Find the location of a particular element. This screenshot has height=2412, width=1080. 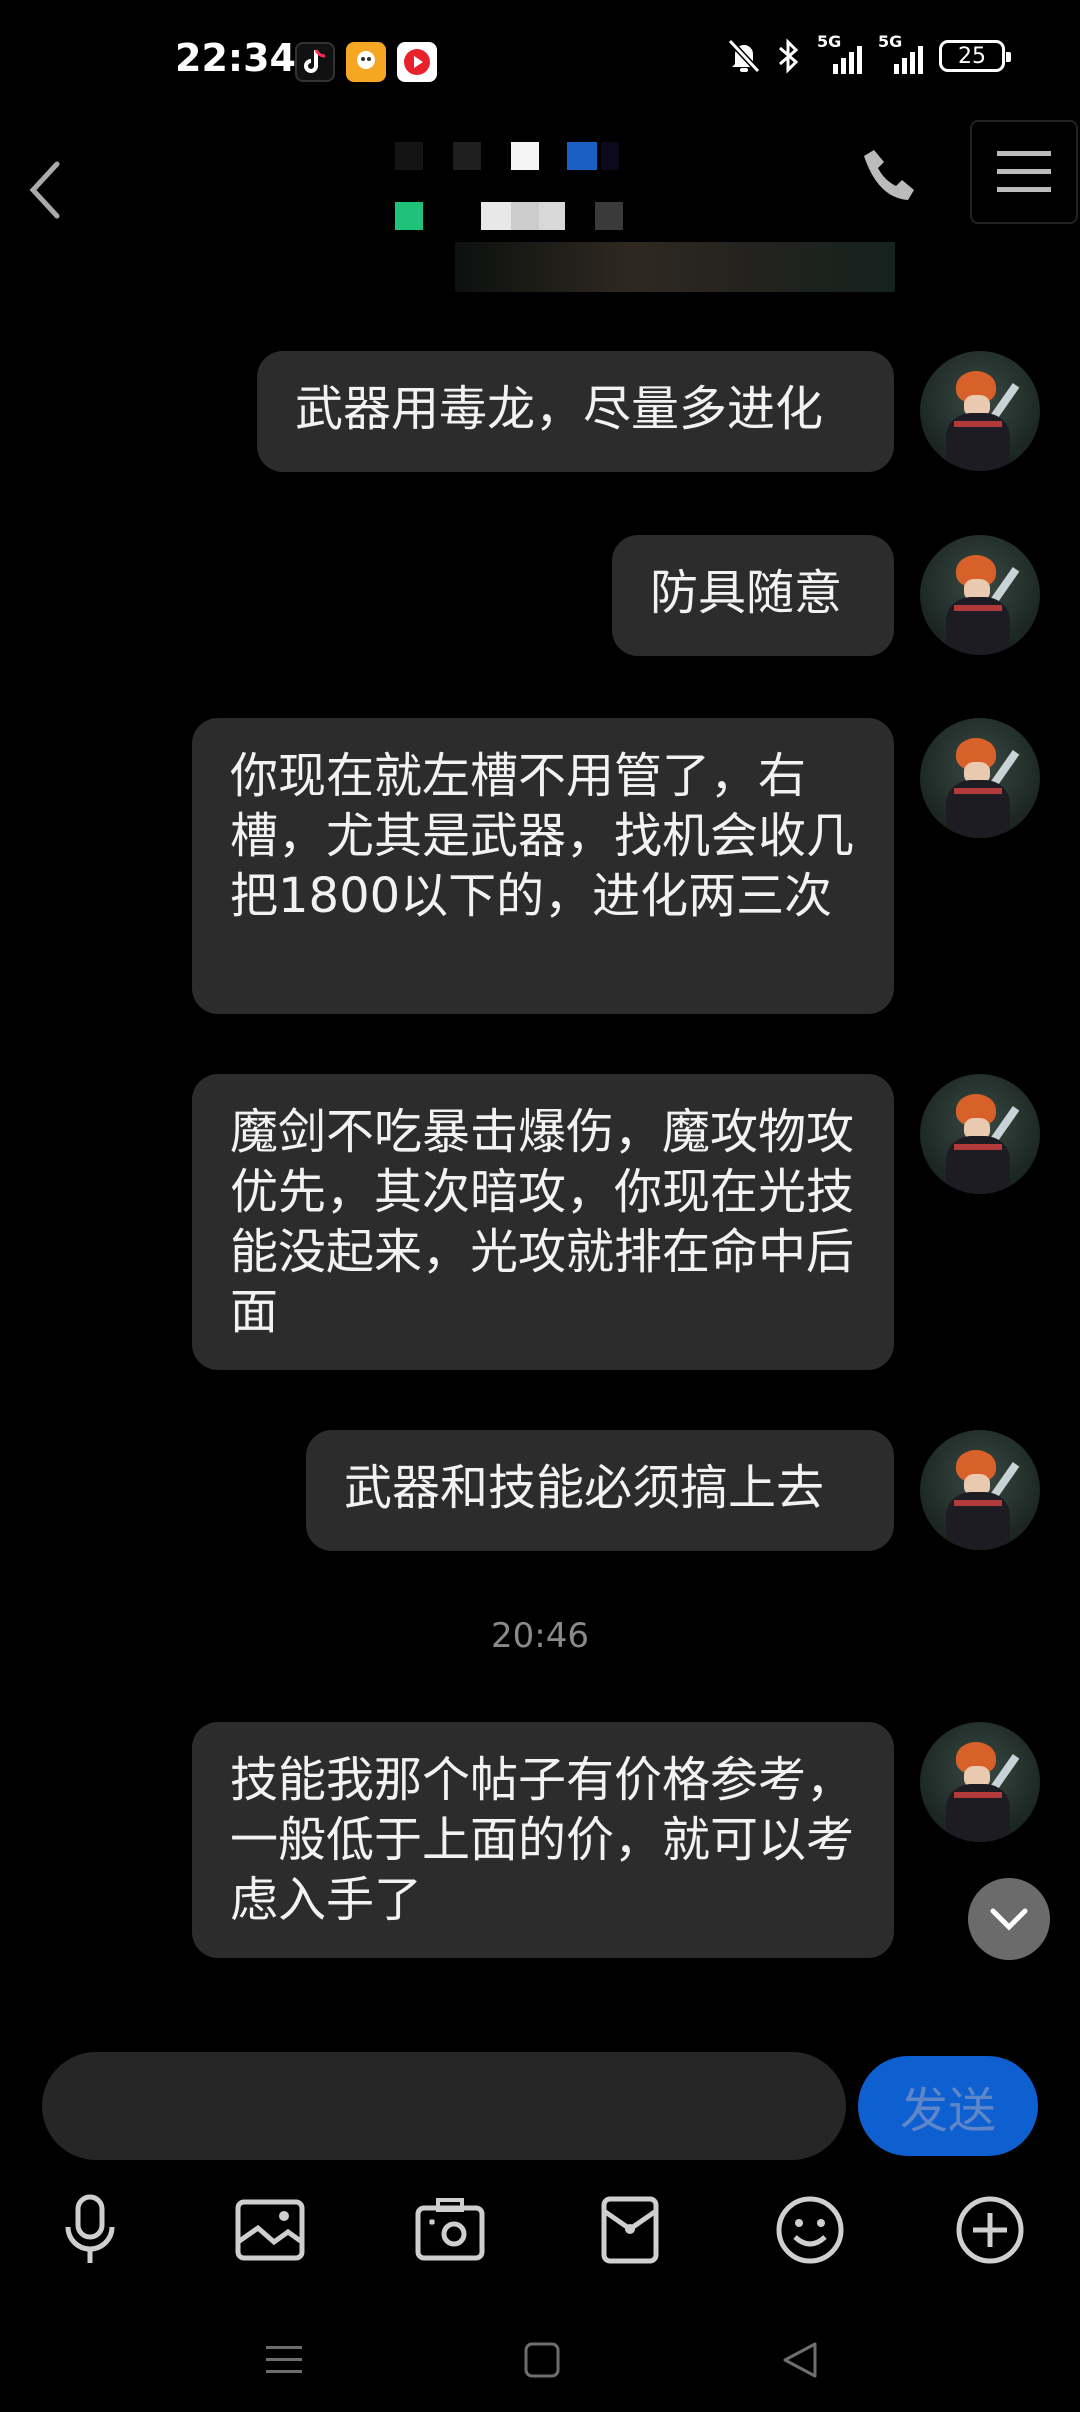

tiktok-notification-icon is located at coordinates (315, 62).